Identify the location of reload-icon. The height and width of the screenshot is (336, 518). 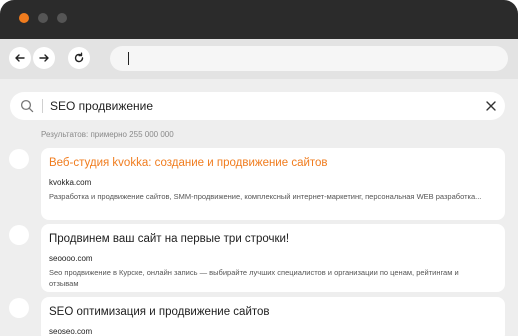
(79, 57).